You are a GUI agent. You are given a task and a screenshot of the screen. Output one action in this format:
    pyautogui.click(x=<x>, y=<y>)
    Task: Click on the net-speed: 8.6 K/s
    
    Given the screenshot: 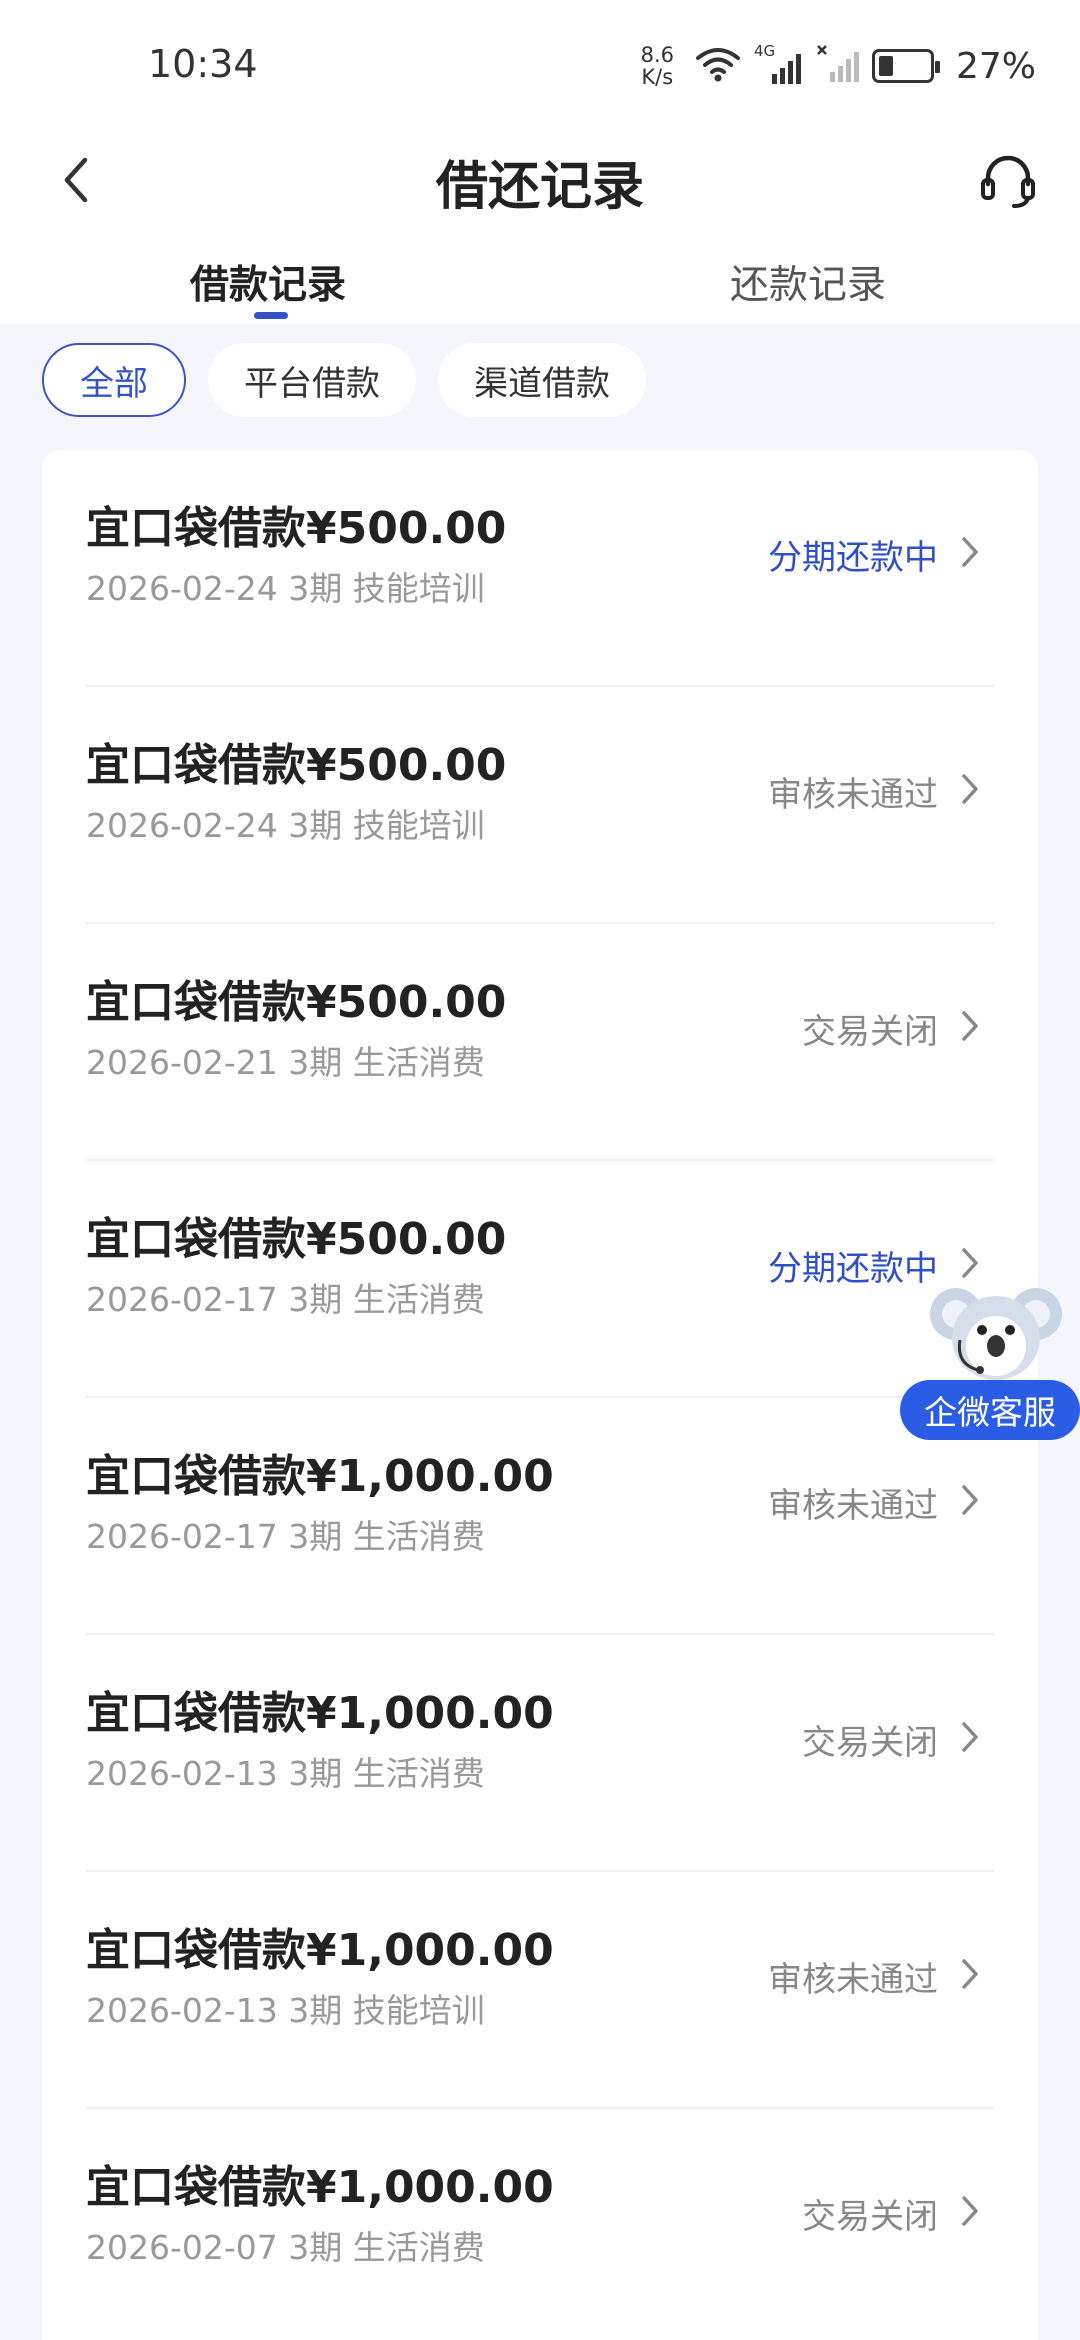 What is the action you would take?
    pyautogui.click(x=657, y=66)
    